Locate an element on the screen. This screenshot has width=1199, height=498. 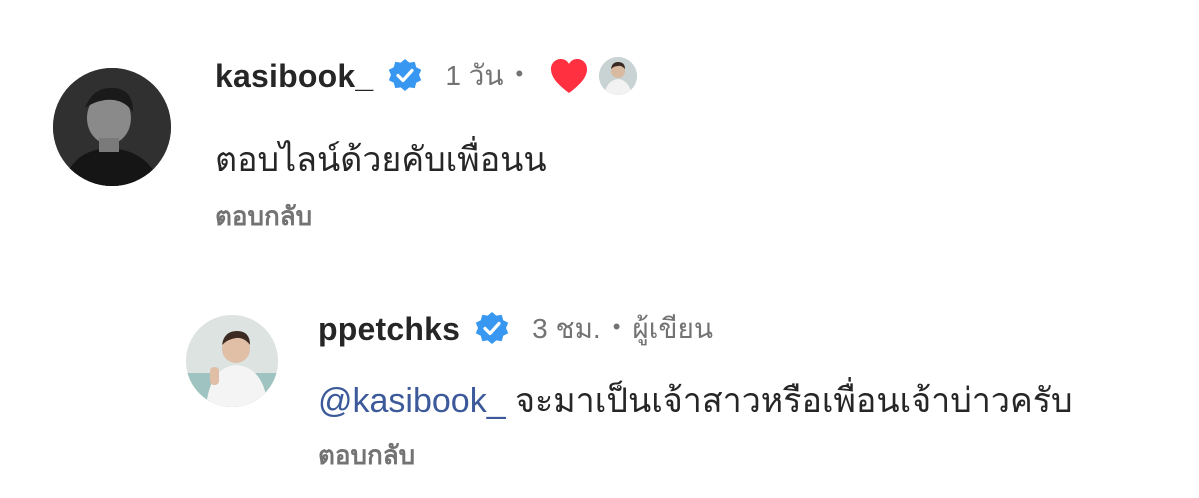
username: kasibook_ is located at coordinates (294, 76).